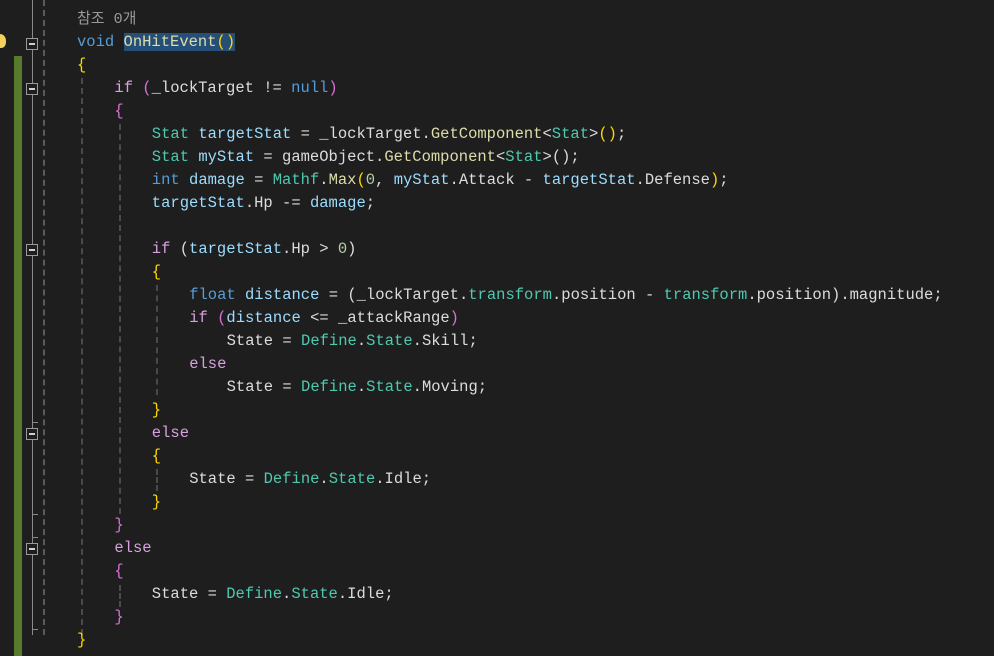 Image resolution: width=994 pixels, height=656 pixels. I want to click on code-token: (), so click(226, 42).